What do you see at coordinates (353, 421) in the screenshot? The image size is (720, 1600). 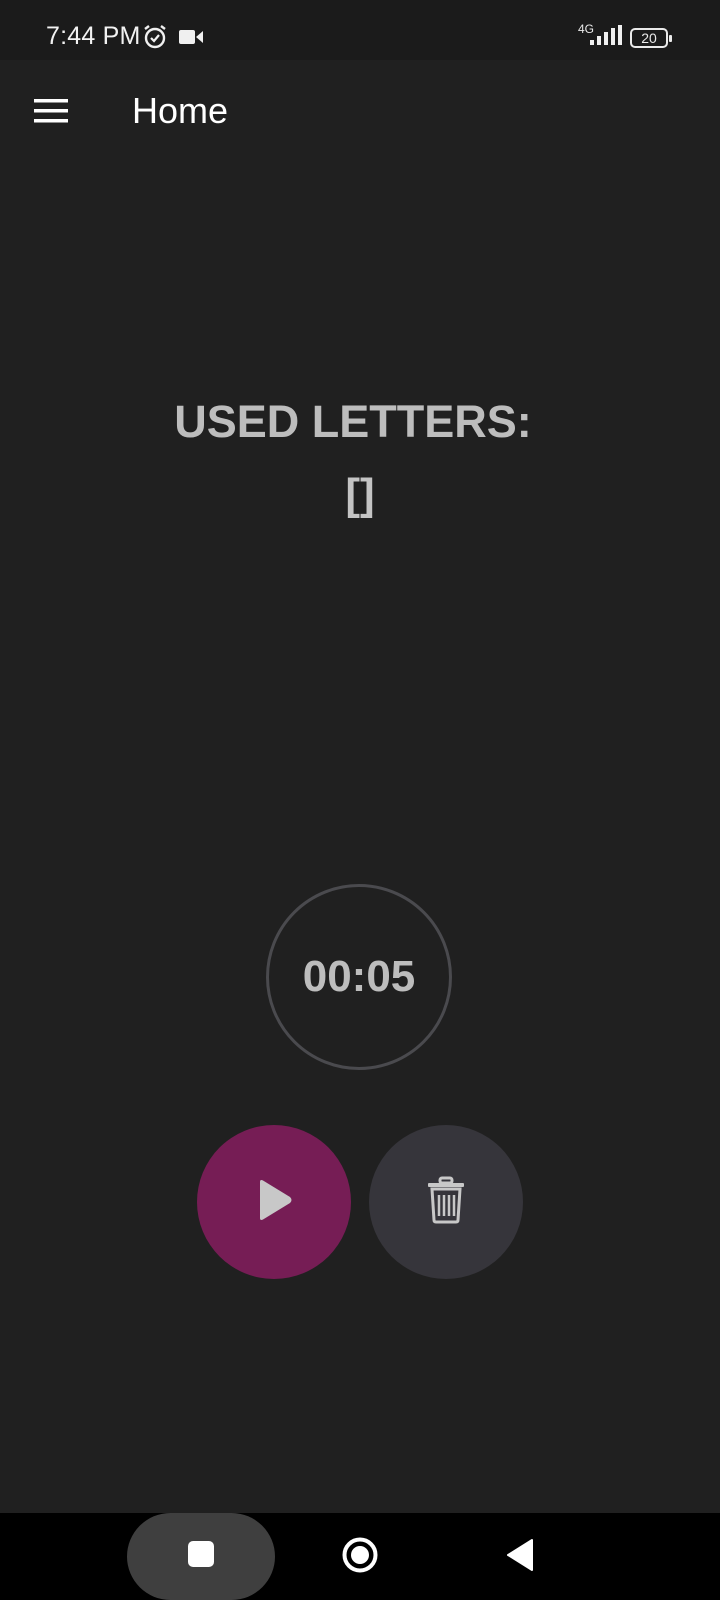 I see `used-letters-label: USED LETTERS:` at bounding box center [353, 421].